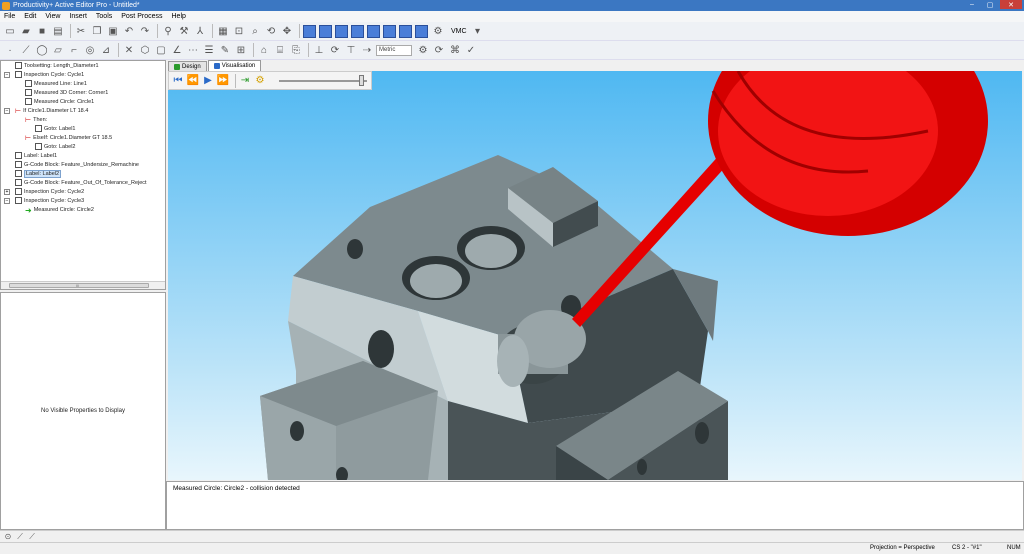  I want to click on chevron-down-icon: ▾, so click(478, 31).